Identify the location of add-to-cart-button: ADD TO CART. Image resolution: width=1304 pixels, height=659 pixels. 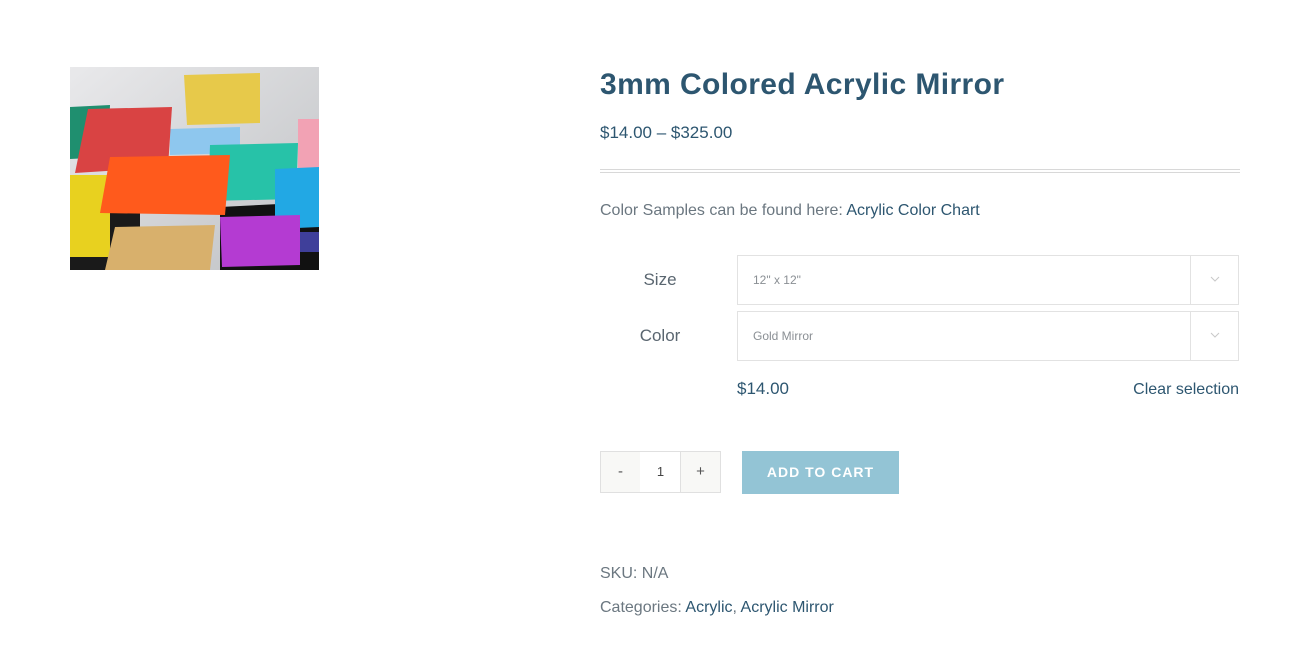
(820, 472).